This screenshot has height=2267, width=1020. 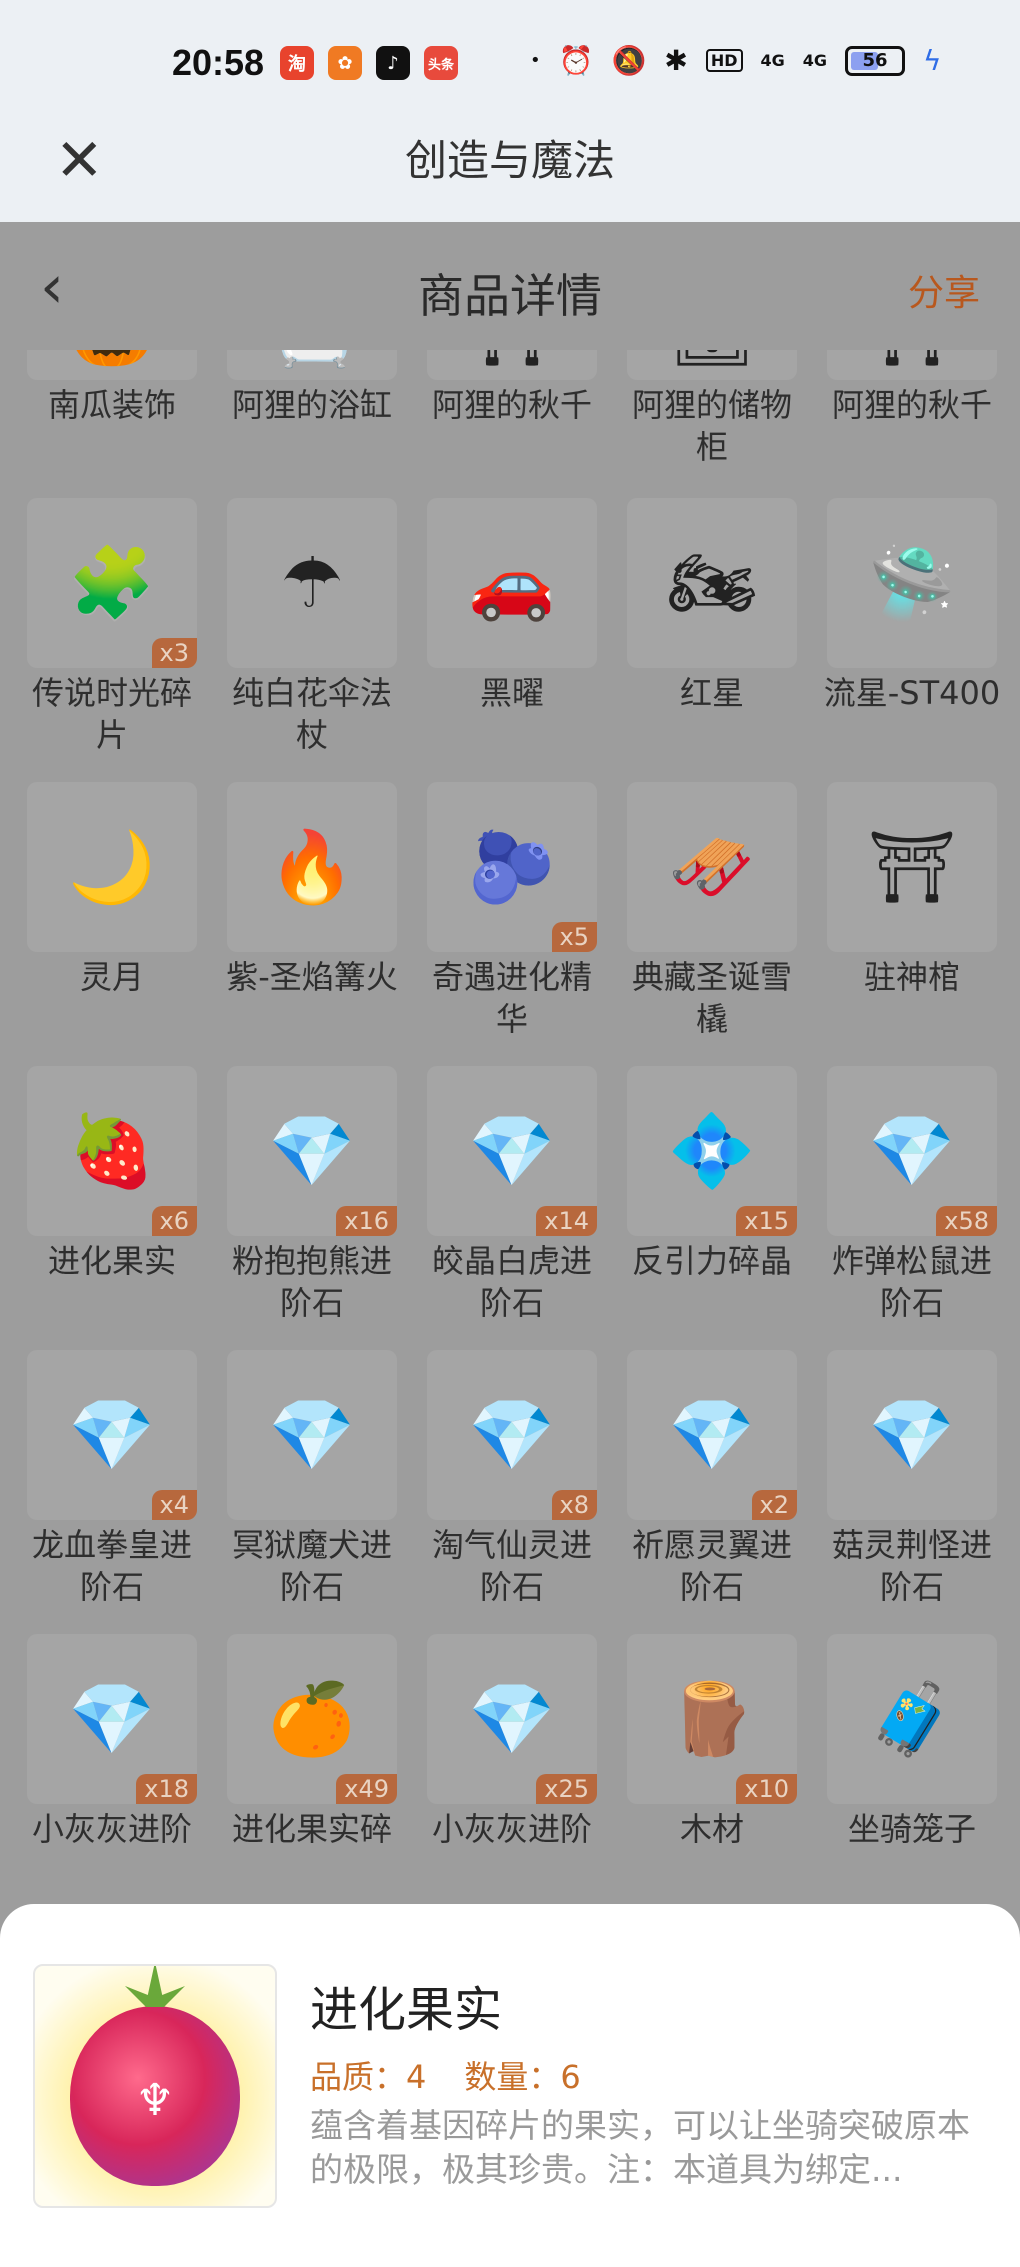 What do you see at coordinates (511, 693) in the screenshot?
I see `item-name: 黑曜` at bounding box center [511, 693].